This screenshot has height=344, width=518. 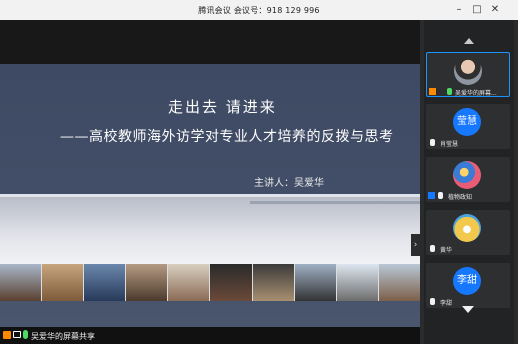 What do you see at coordinates (449, 144) in the screenshot?
I see `participant-name: 肖莹慧` at bounding box center [449, 144].